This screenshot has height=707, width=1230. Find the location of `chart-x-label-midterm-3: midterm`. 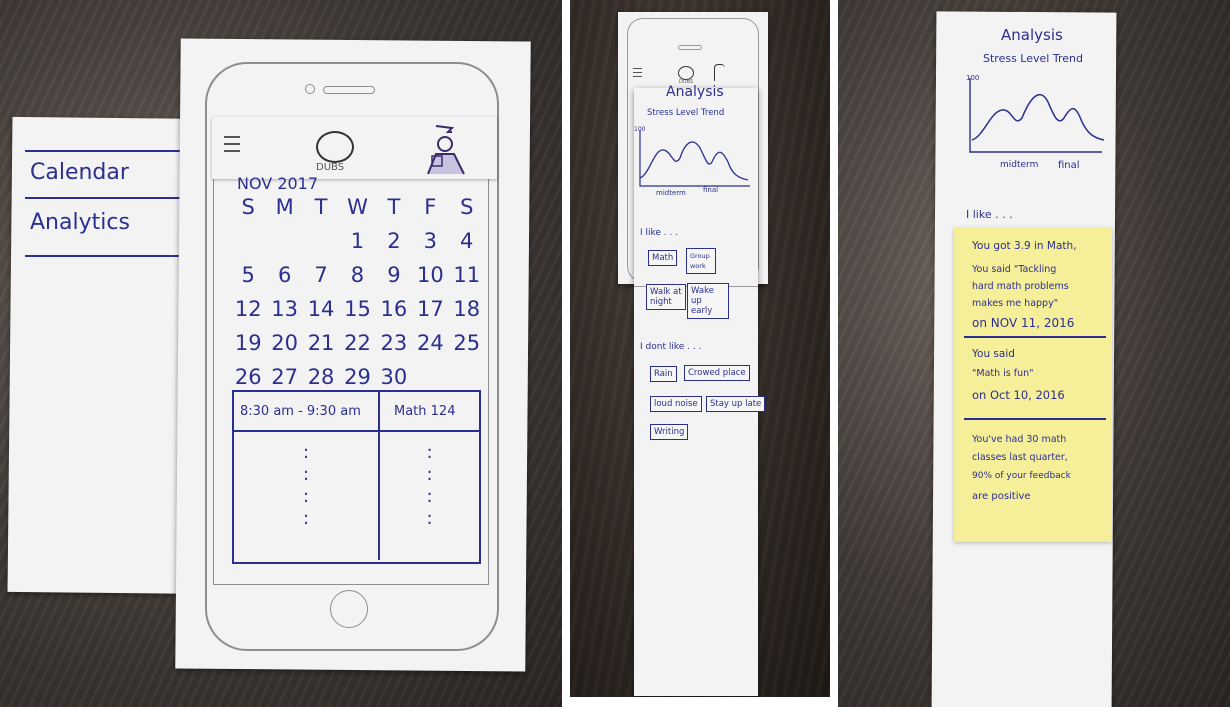

chart-x-label-midterm-3: midterm is located at coordinates (1019, 165).